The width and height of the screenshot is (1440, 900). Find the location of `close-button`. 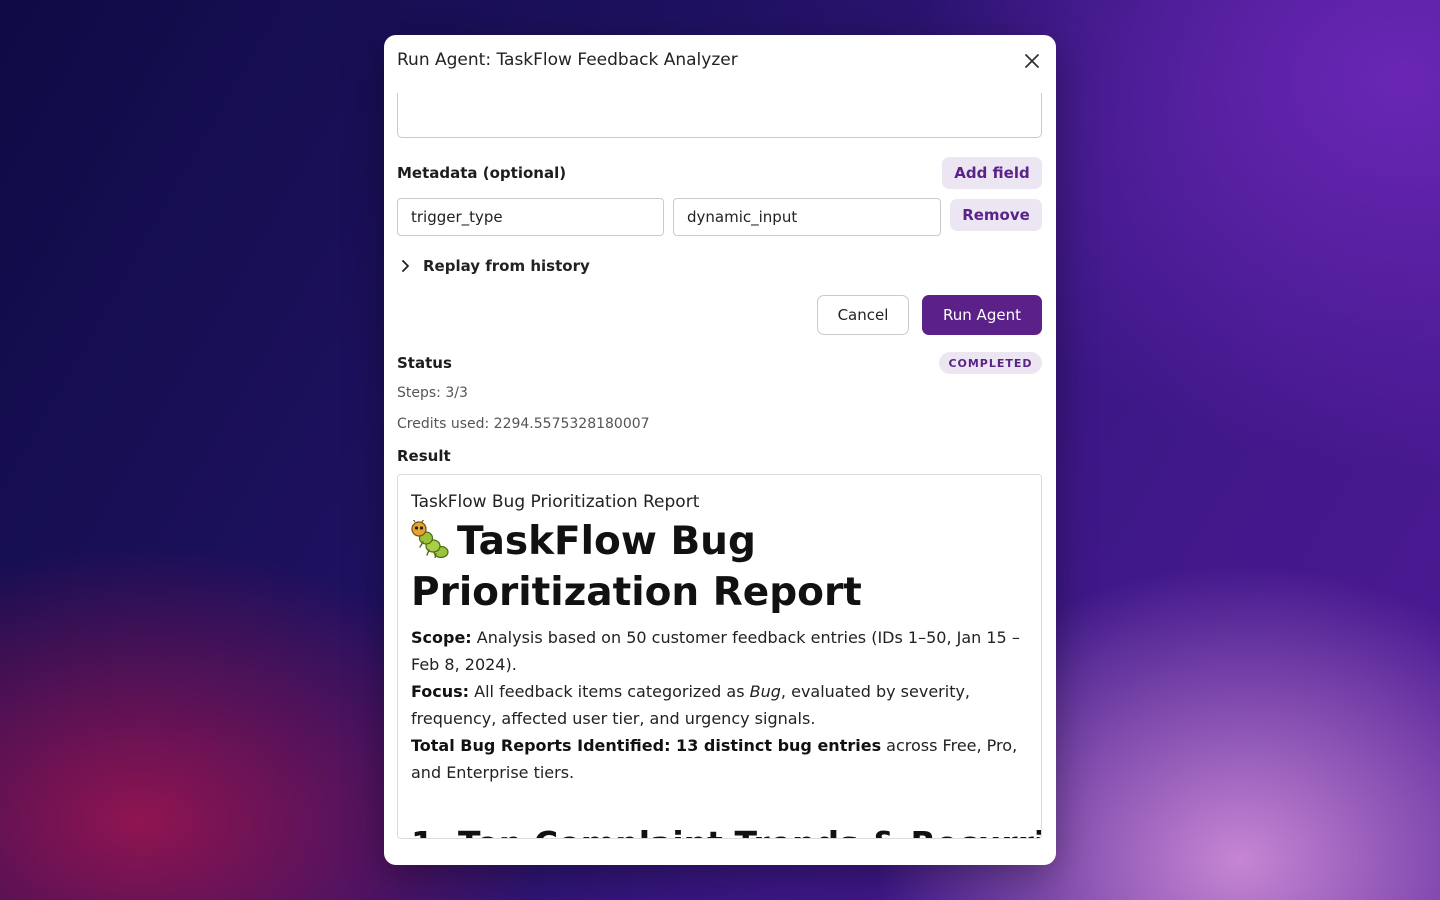

close-button is located at coordinates (1032, 61).